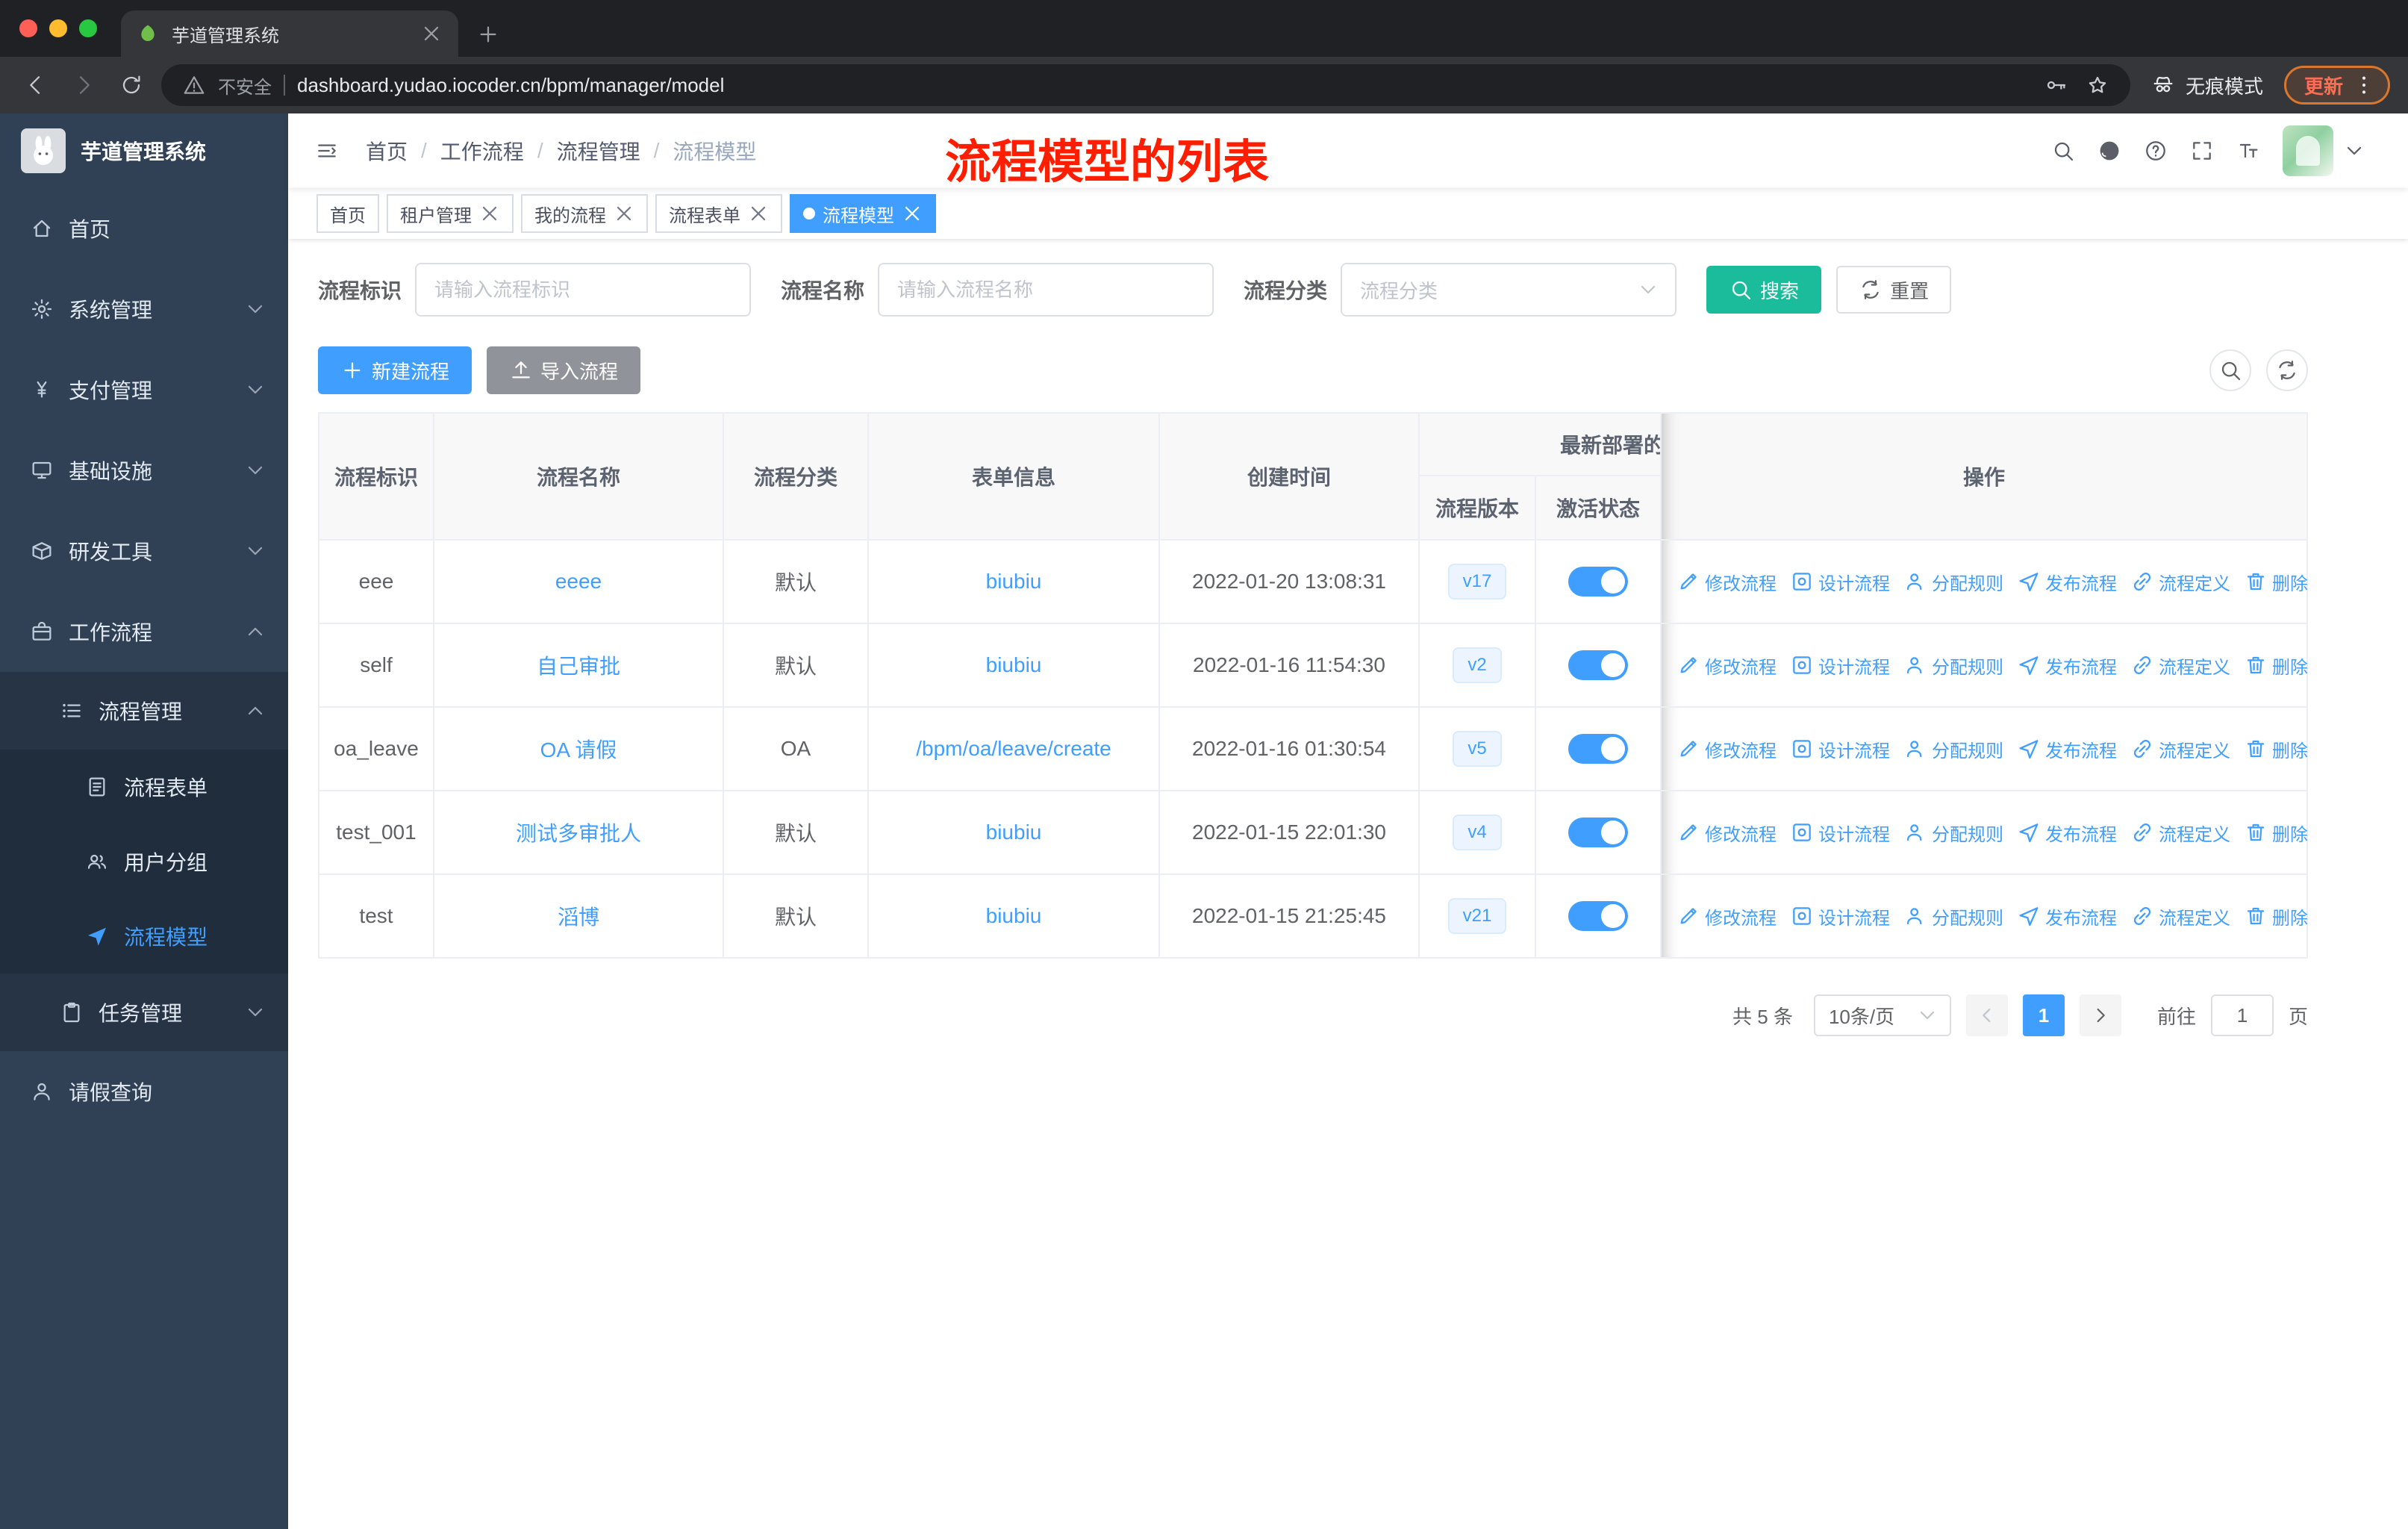 The width and height of the screenshot is (2408, 1529). I want to click on new-tab-button, so click(488, 34).